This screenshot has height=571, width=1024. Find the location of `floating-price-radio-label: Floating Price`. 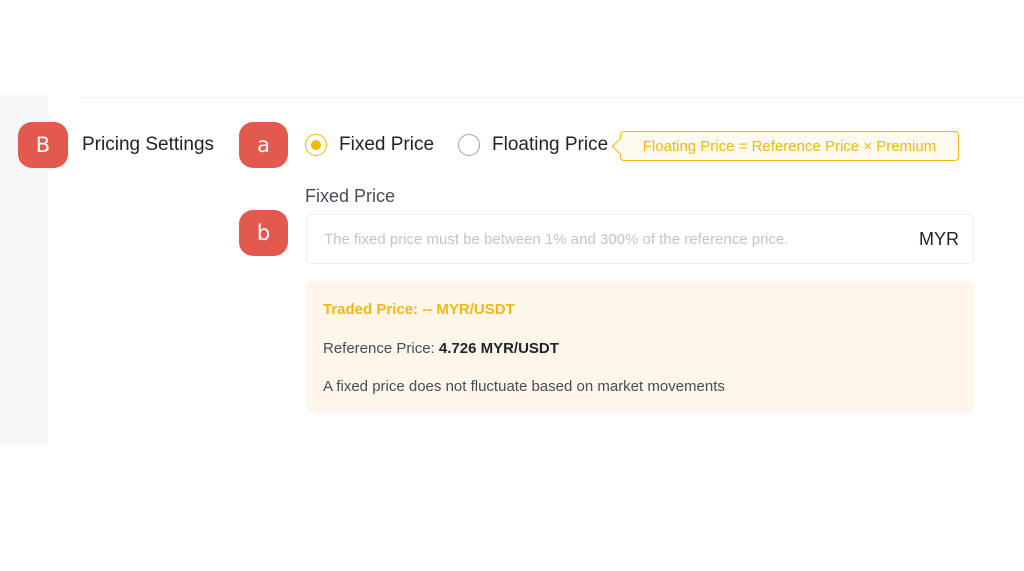

floating-price-radio-label: Floating Price is located at coordinates (550, 144).